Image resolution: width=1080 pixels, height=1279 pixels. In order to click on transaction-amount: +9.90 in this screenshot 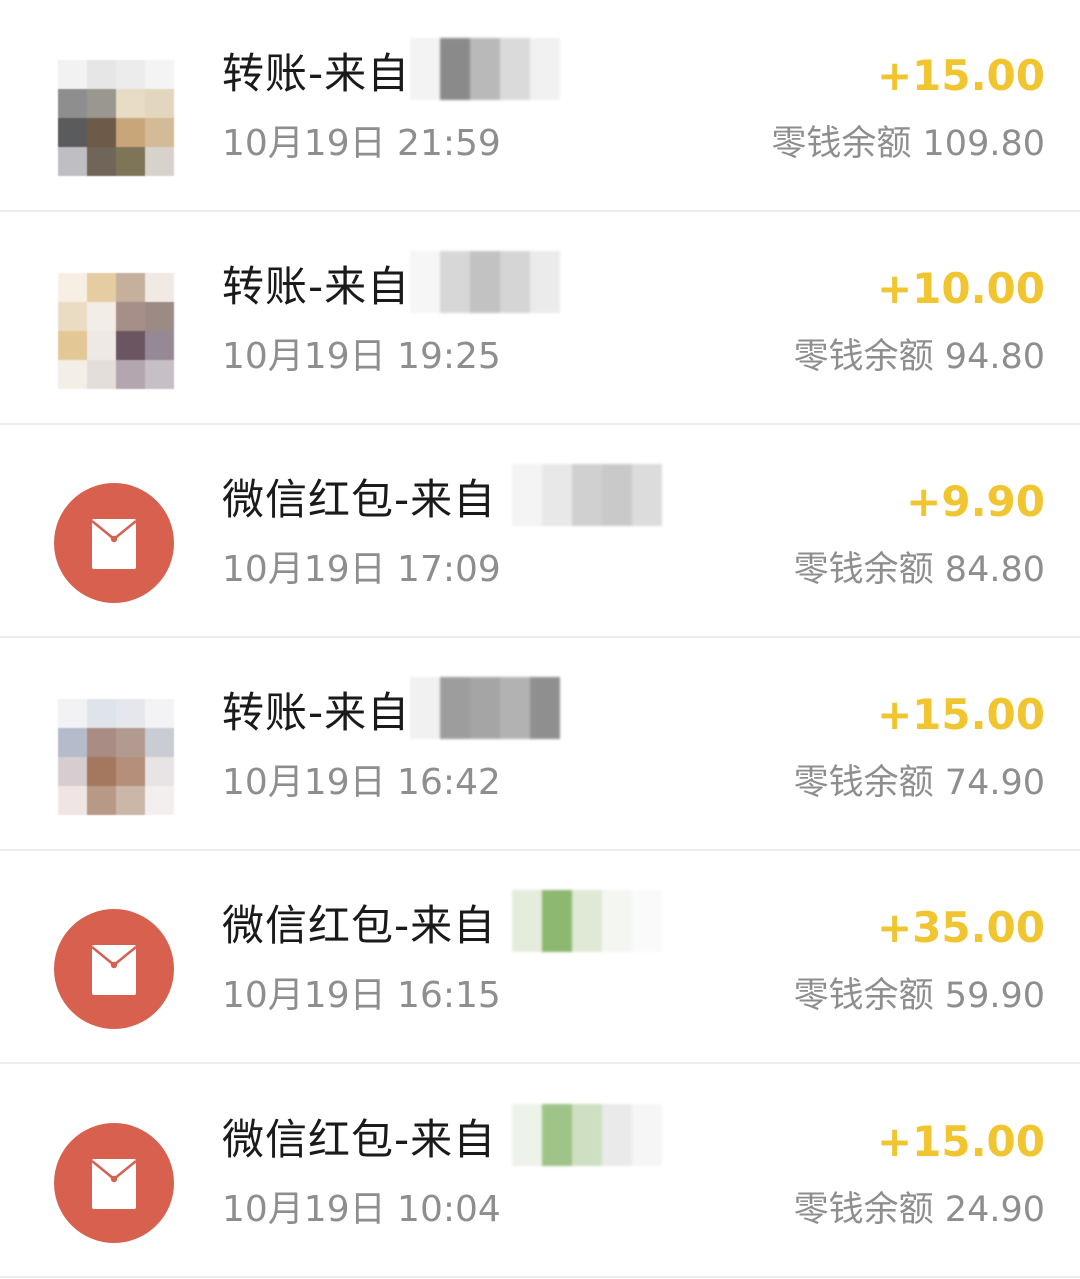, I will do `click(975, 501)`.